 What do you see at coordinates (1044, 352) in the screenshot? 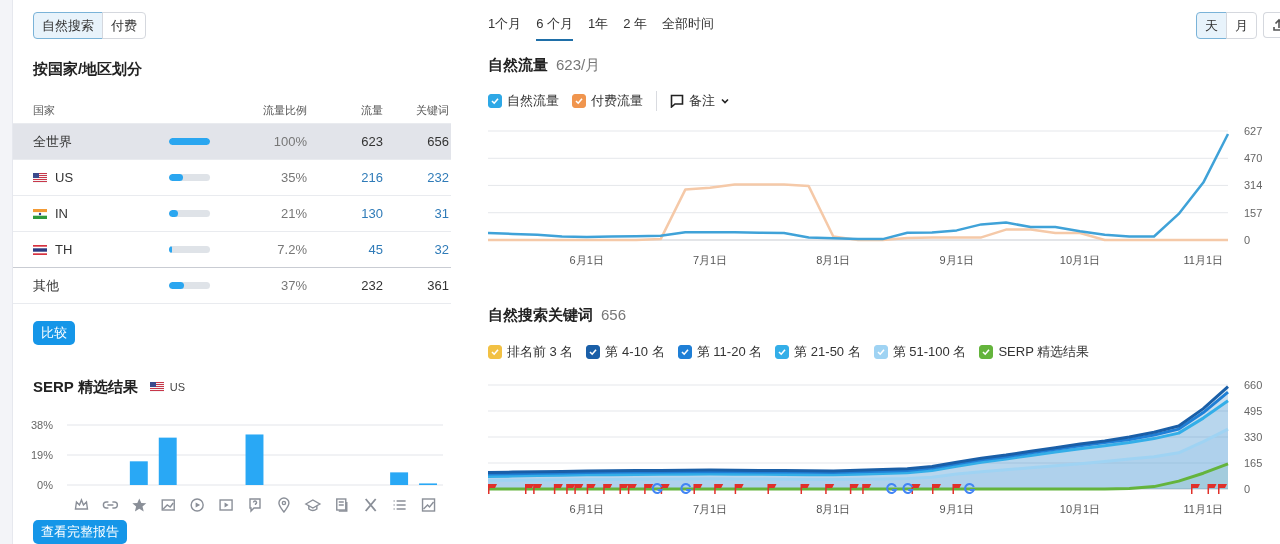
I see `legend-label: SERP 精选结果` at bounding box center [1044, 352].